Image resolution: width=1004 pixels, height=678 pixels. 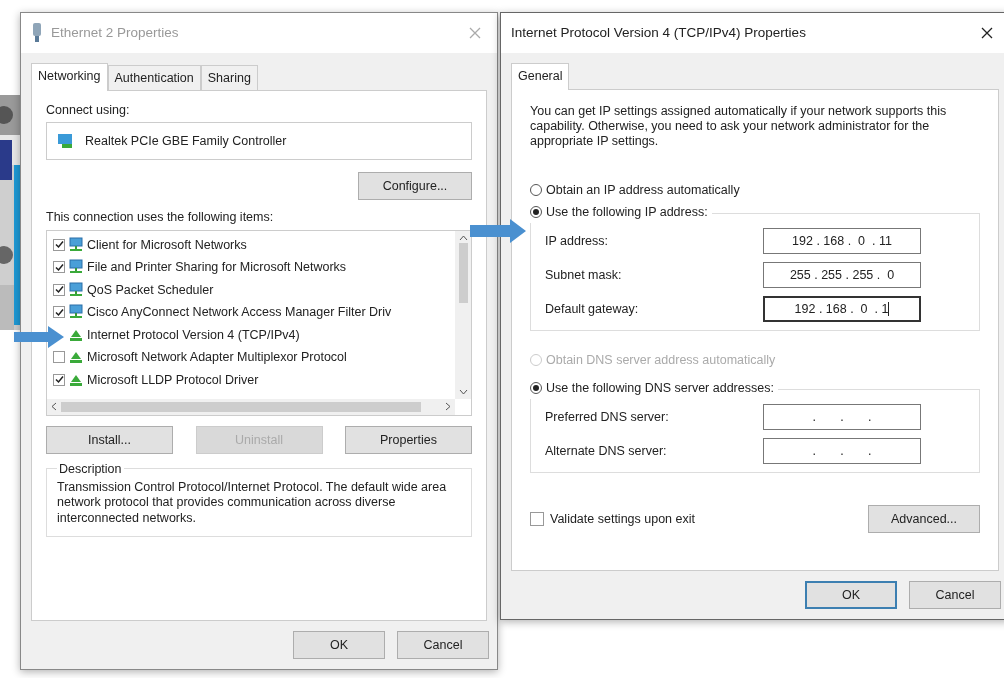 I want to click on section-label: This connection uses the following items:, so click(x=160, y=216).